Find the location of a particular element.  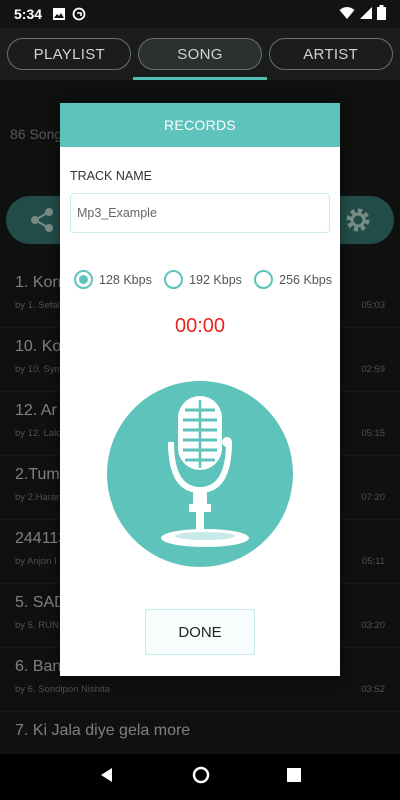

bitrate-option-192: 192 Kbps is located at coordinates (203, 279).